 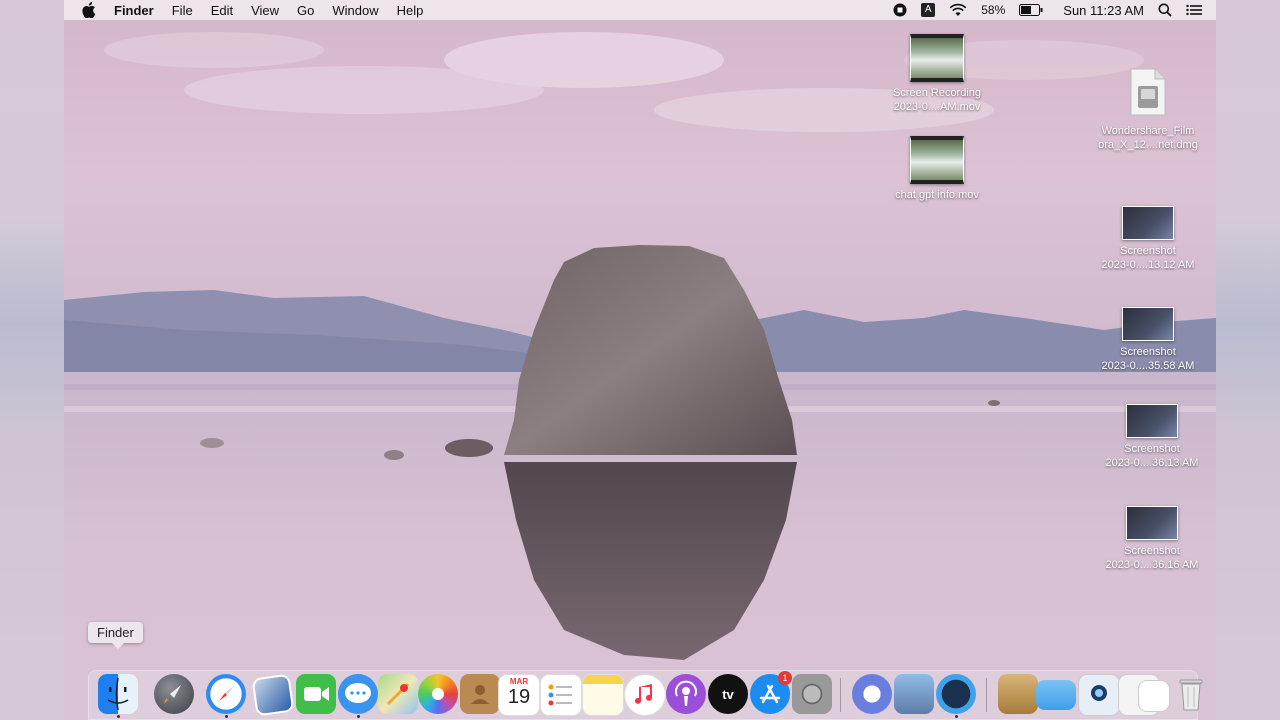 What do you see at coordinates (226, 694) in the screenshot?
I see `dock-safari-icon` at bounding box center [226, 694].